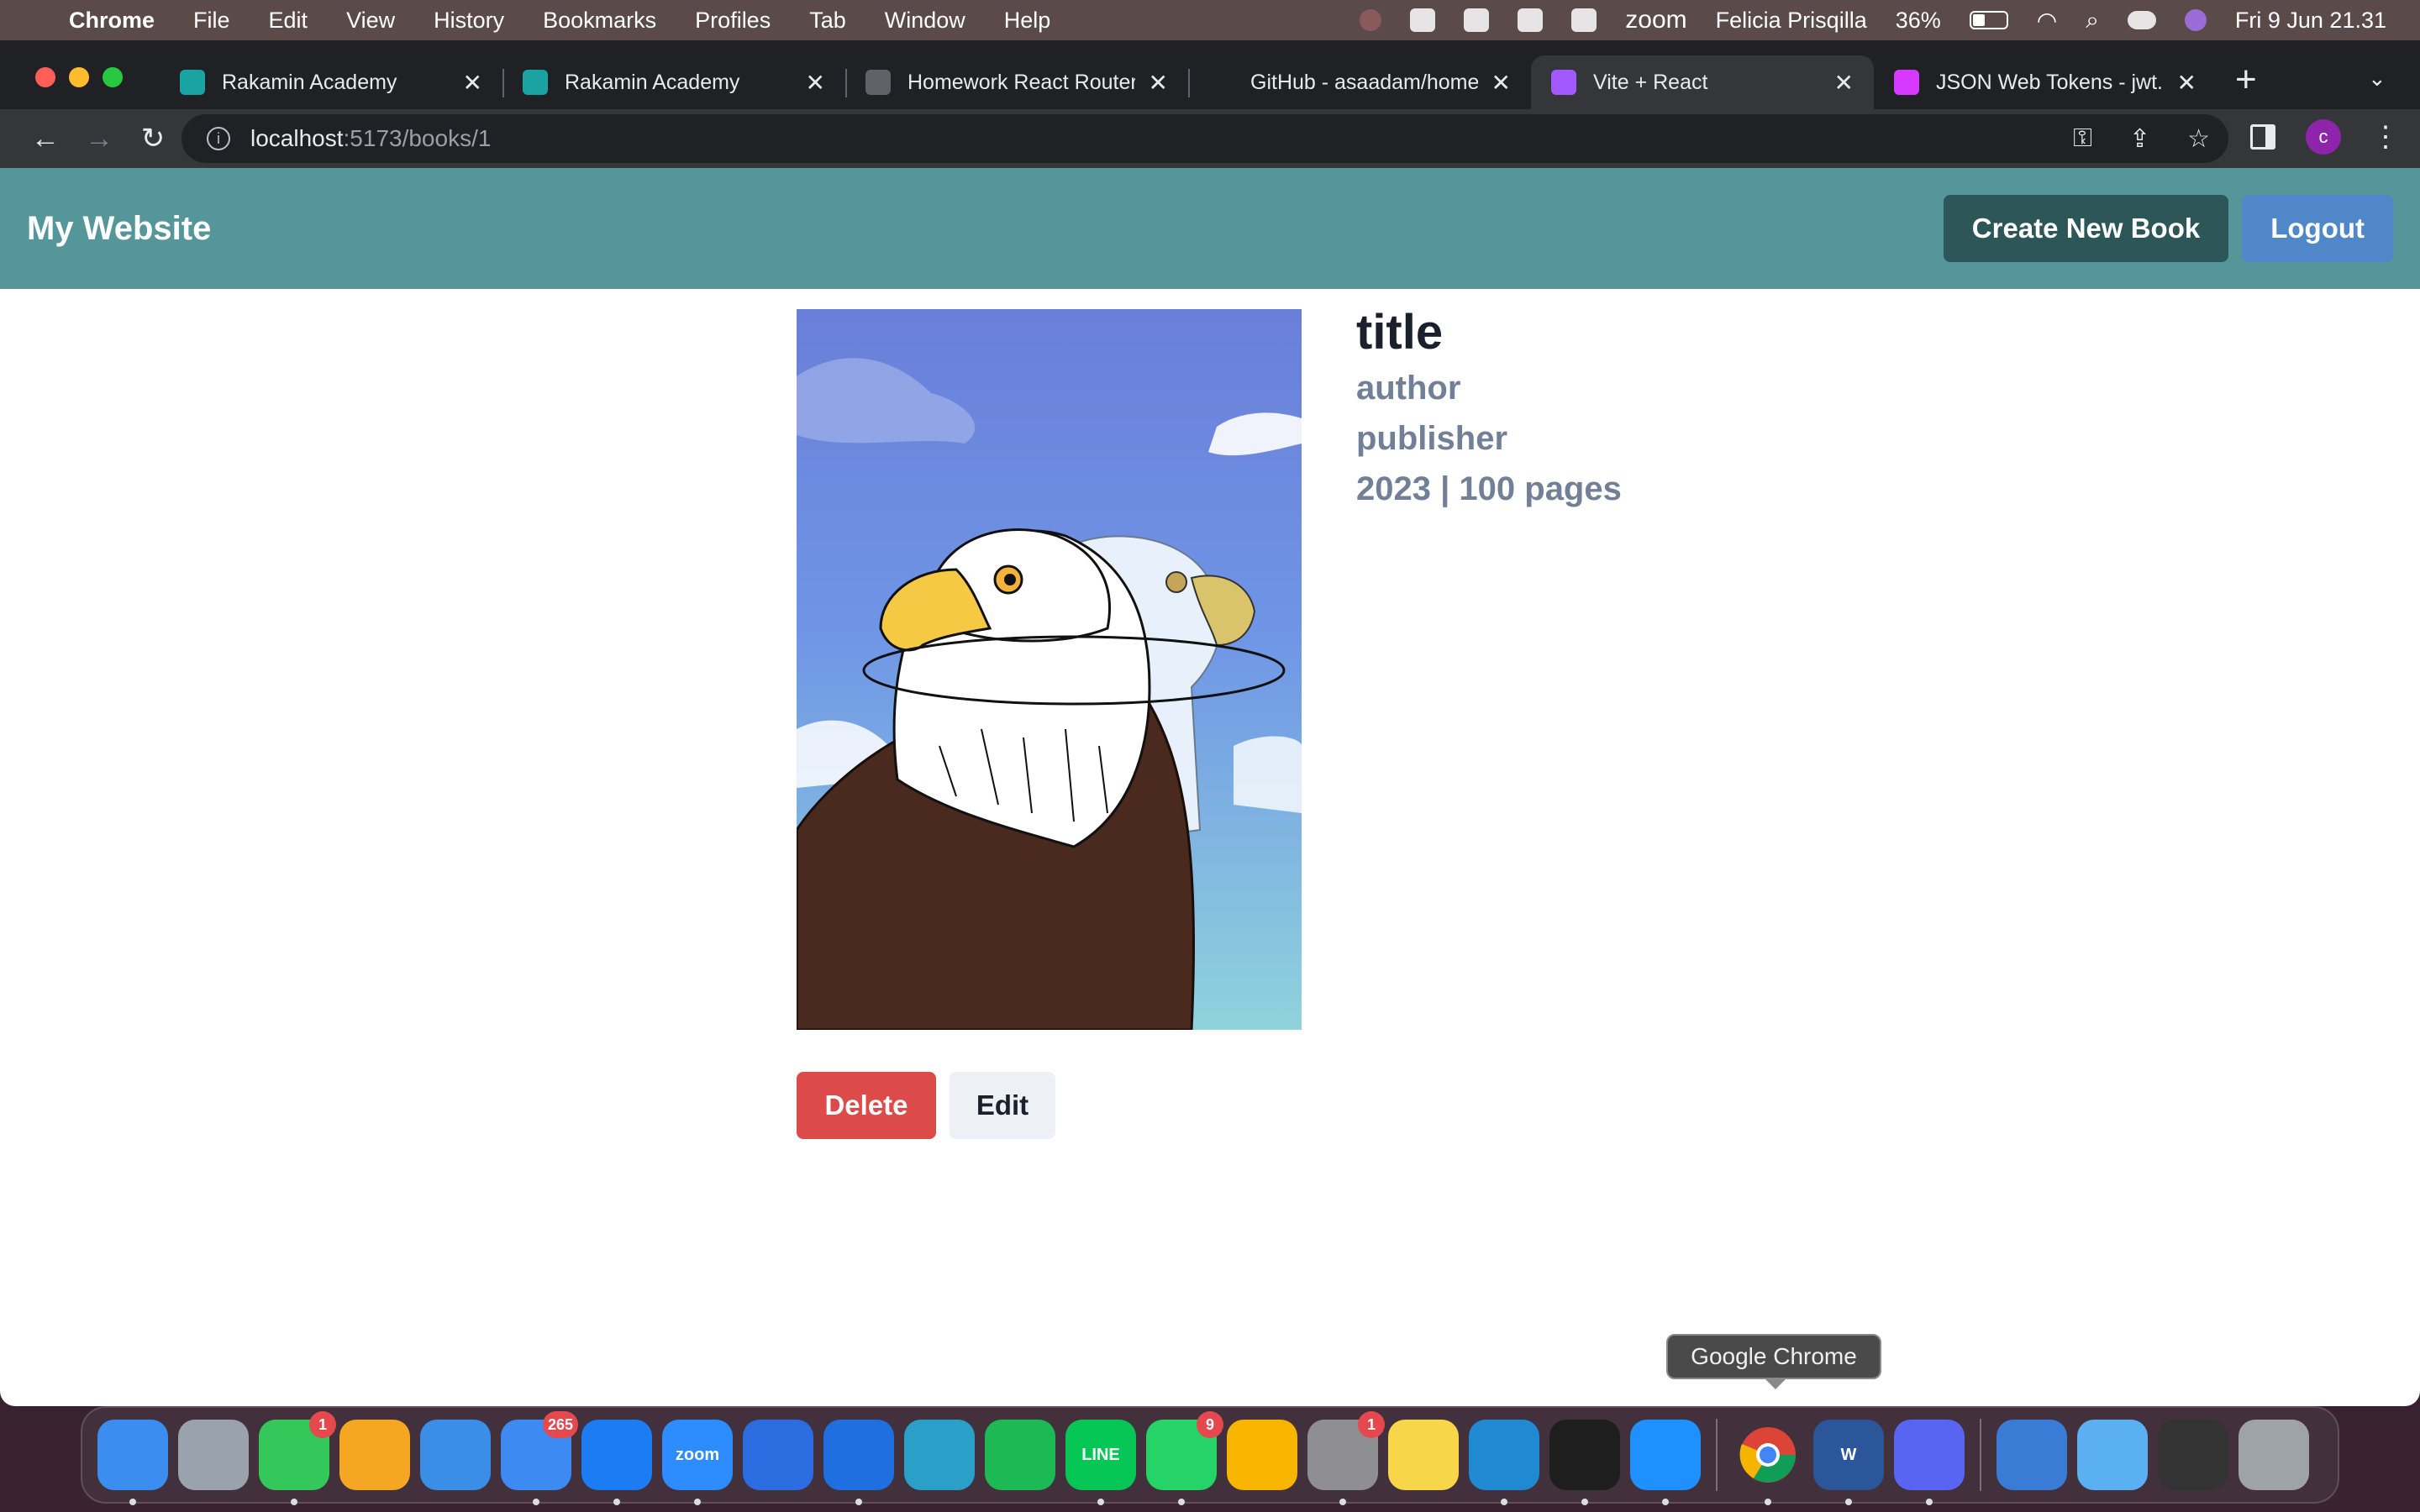 This screenshot has width=2420, height=1512. Describe the element at coordinates (2246, 80) in the screenshot. I see `new-tab-button: +` at that location.